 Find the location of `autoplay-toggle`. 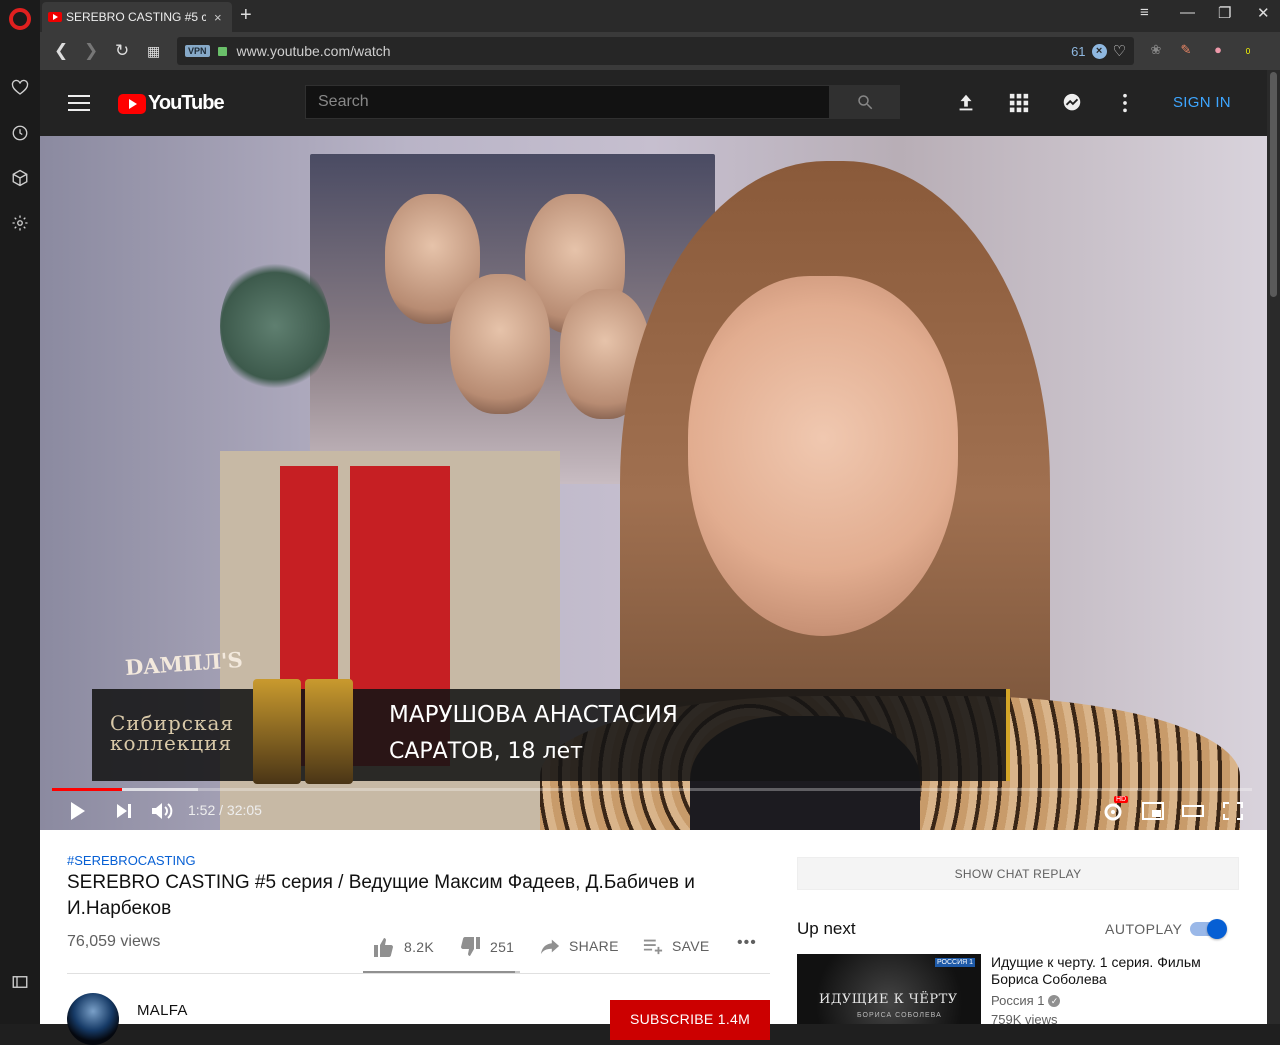

autoplay-toggle is located at coordinates (1208, 929).